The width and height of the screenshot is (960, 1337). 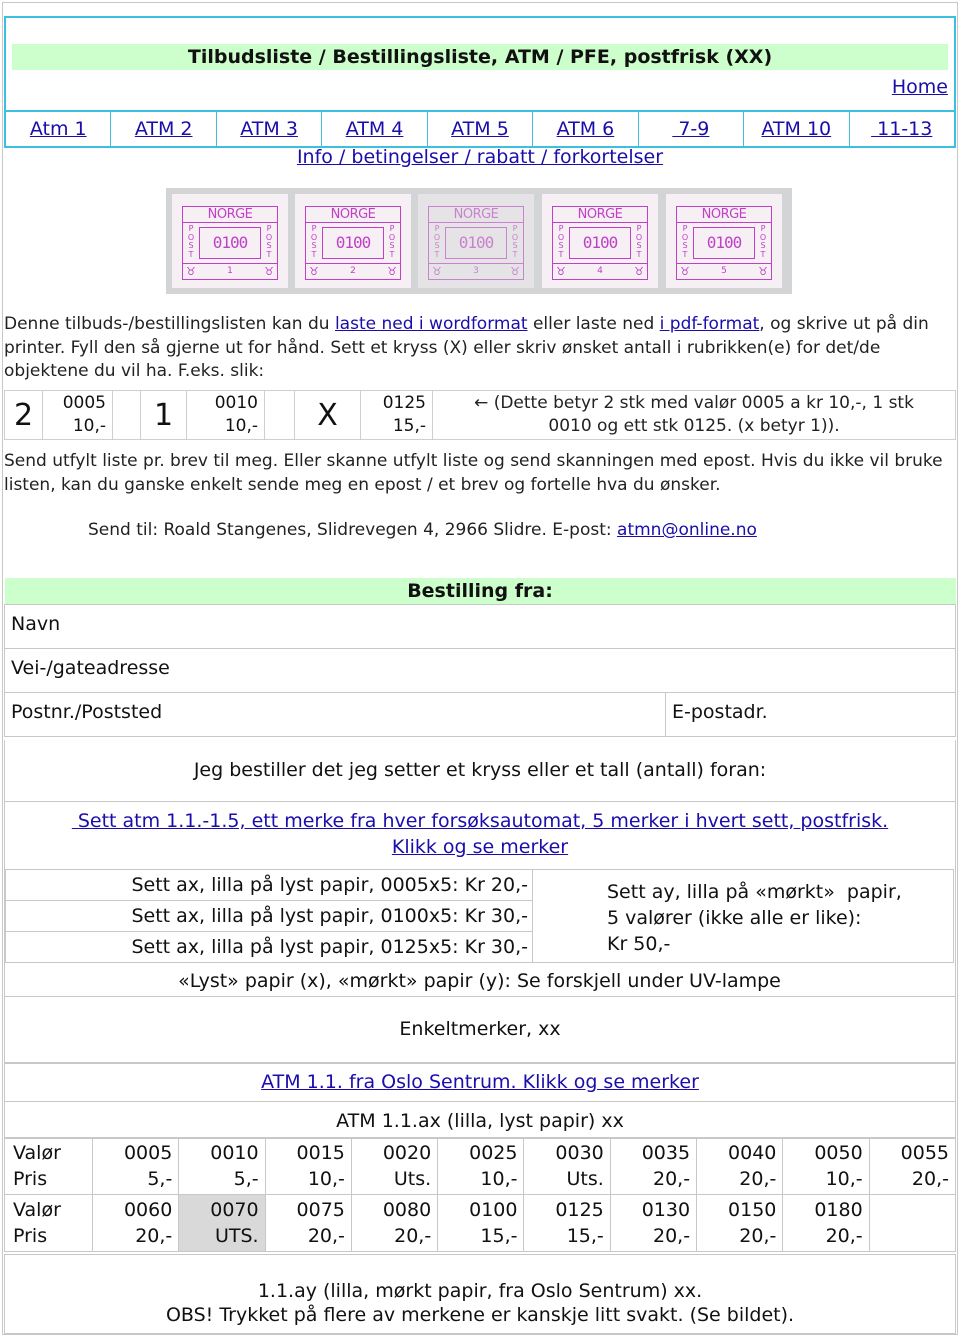 I want to click on cell-value: 0080, so click(x=407, y=1210).